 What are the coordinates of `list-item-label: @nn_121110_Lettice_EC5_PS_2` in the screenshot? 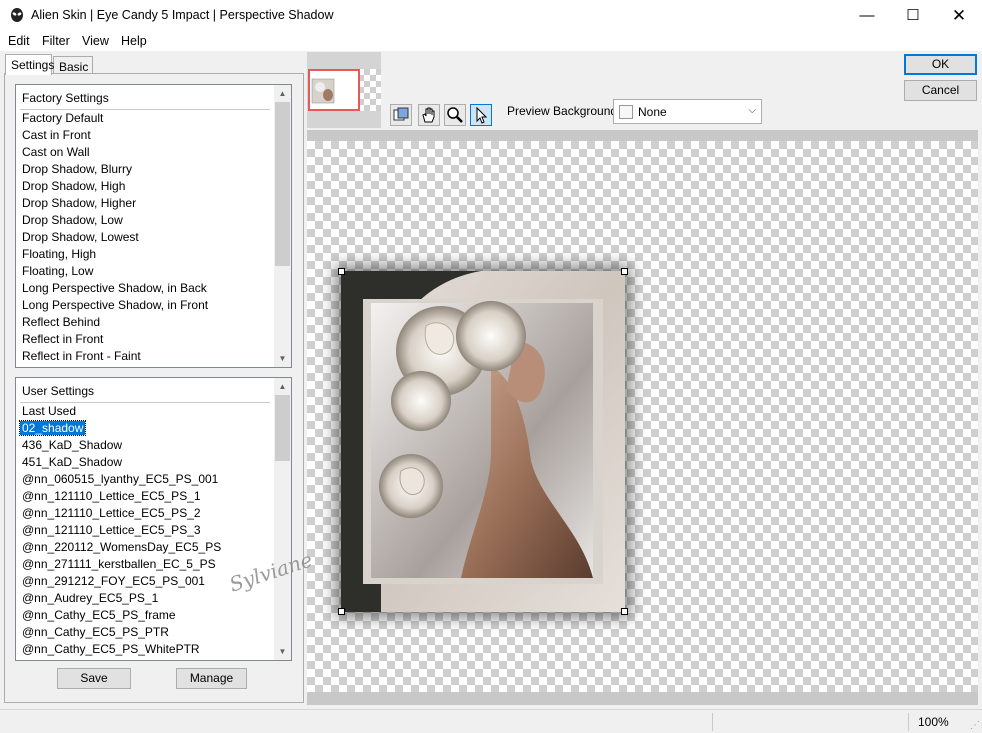 It's located at (111, 513).